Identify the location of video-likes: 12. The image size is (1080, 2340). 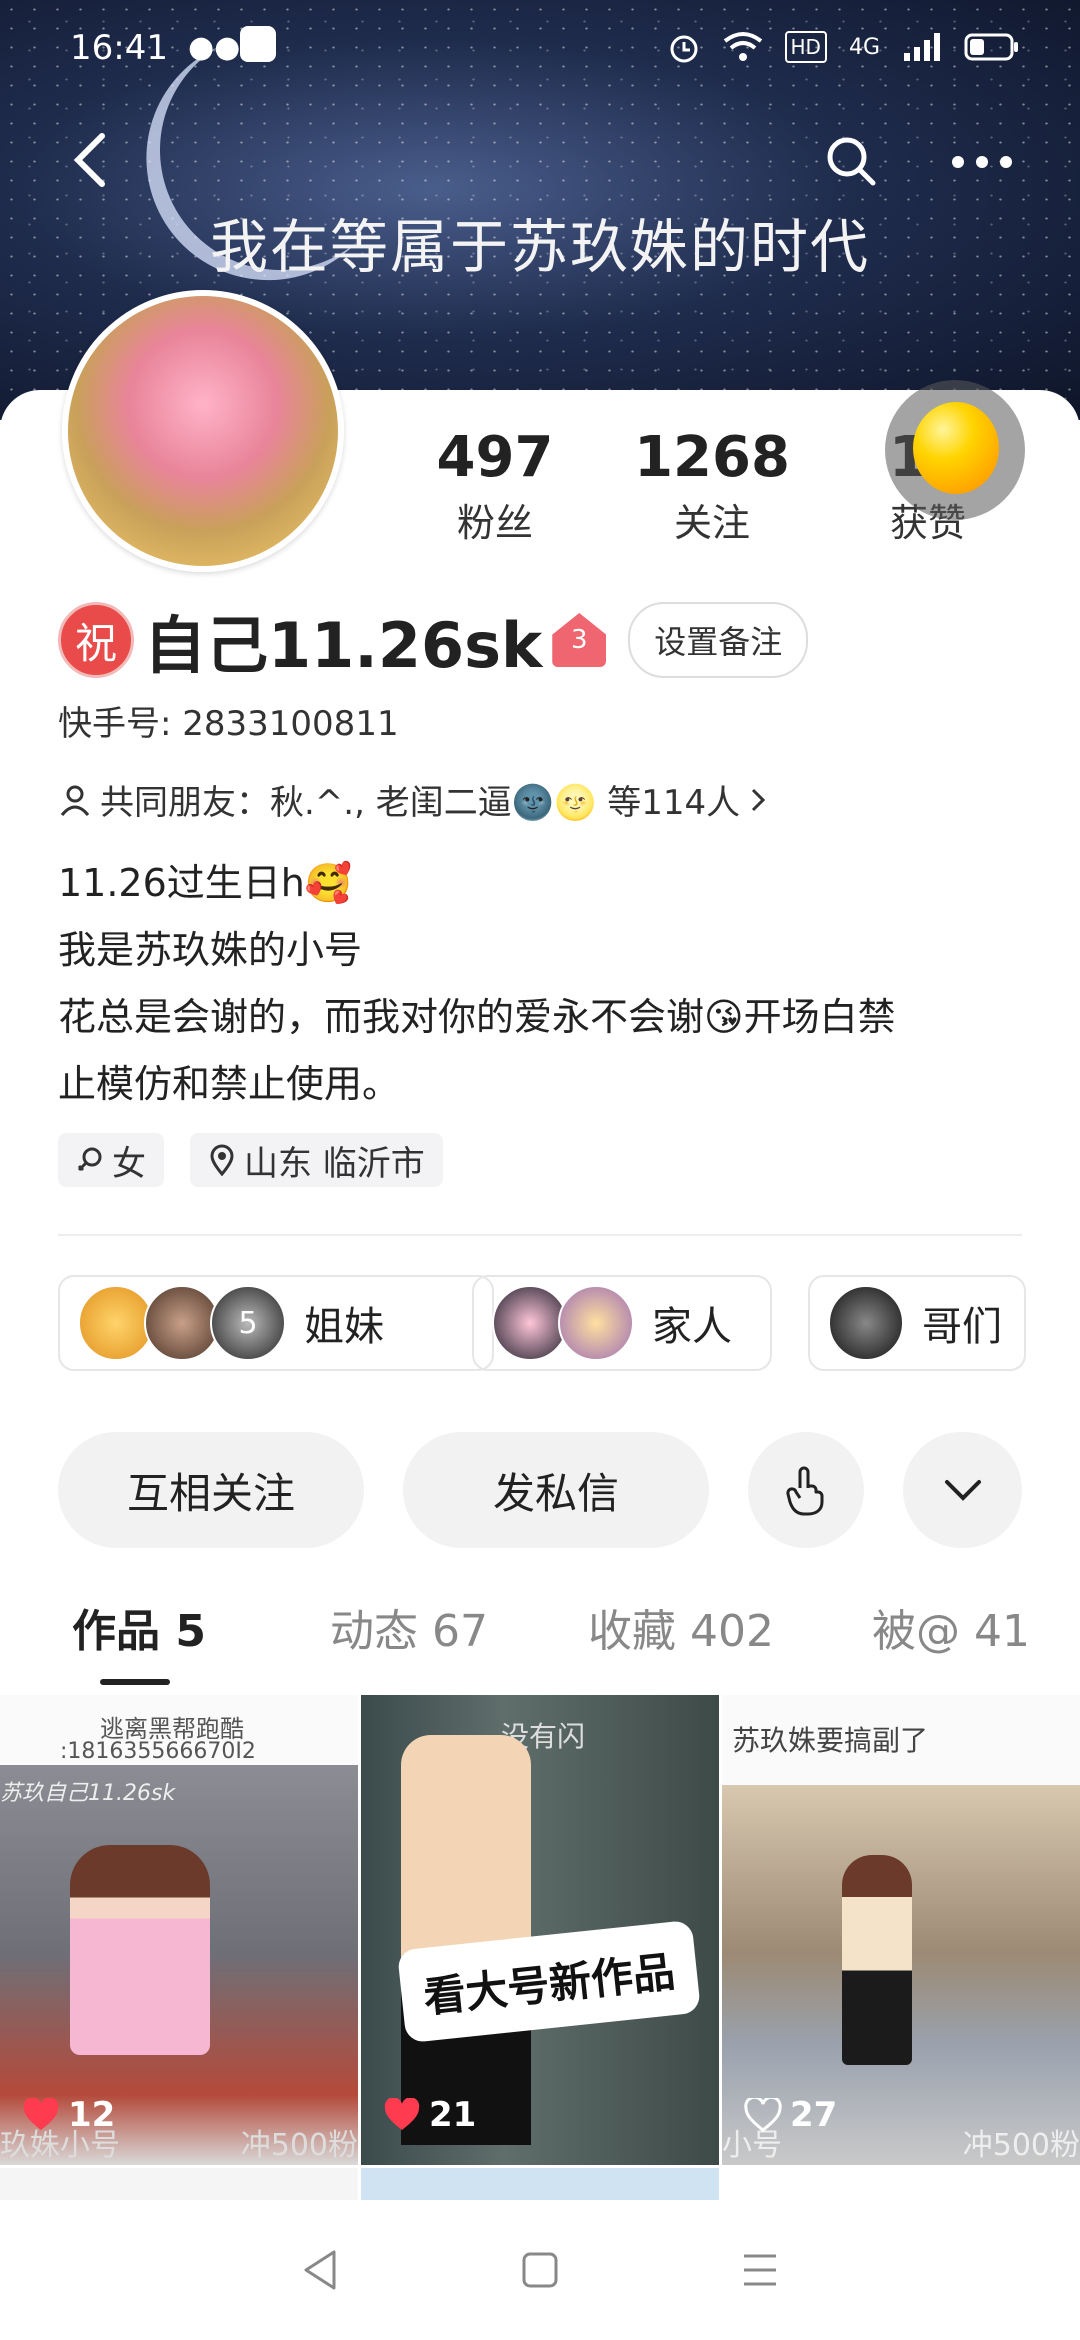
(68, 2115).